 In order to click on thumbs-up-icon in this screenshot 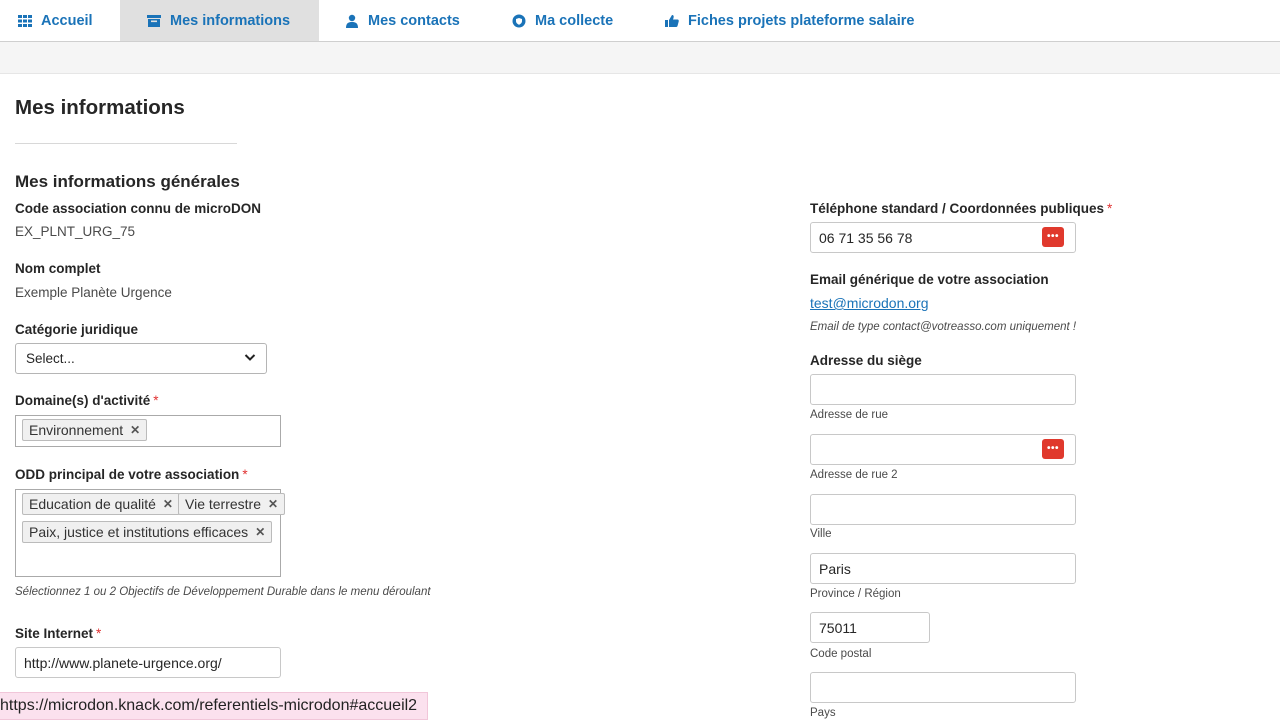, I will do `click(672, 21)`.